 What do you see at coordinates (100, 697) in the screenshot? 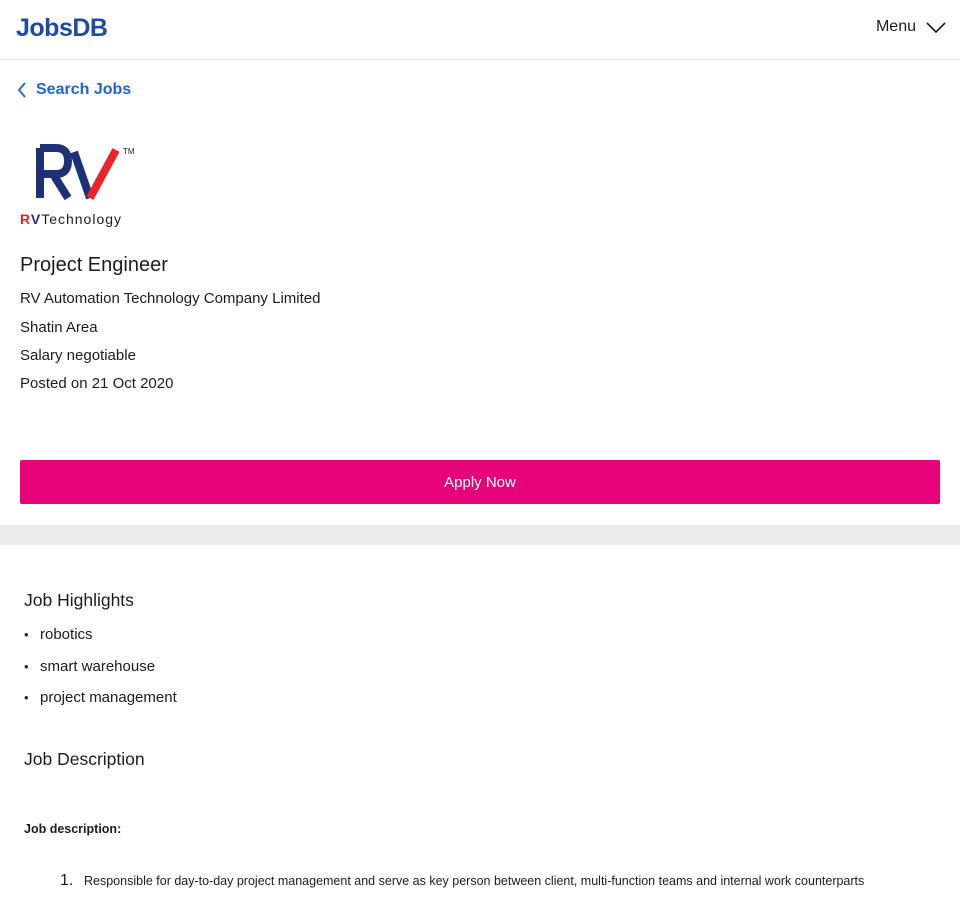
I see `list-item: • project management` at bounding box center [100, 697].